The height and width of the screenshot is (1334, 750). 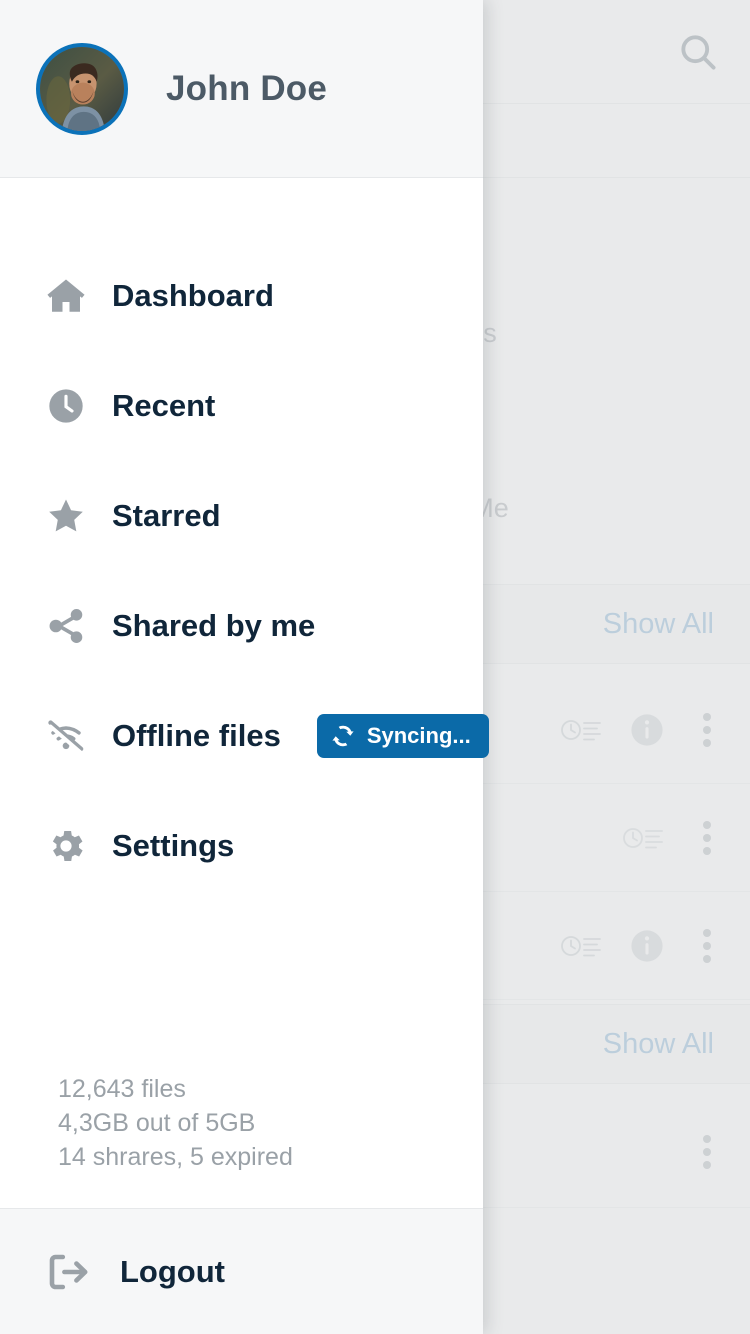 What do you see at coordinates (196, 735) in the screenshot?
I see `sidebar-item-label: Offline files` at bounding box center [196, 735].